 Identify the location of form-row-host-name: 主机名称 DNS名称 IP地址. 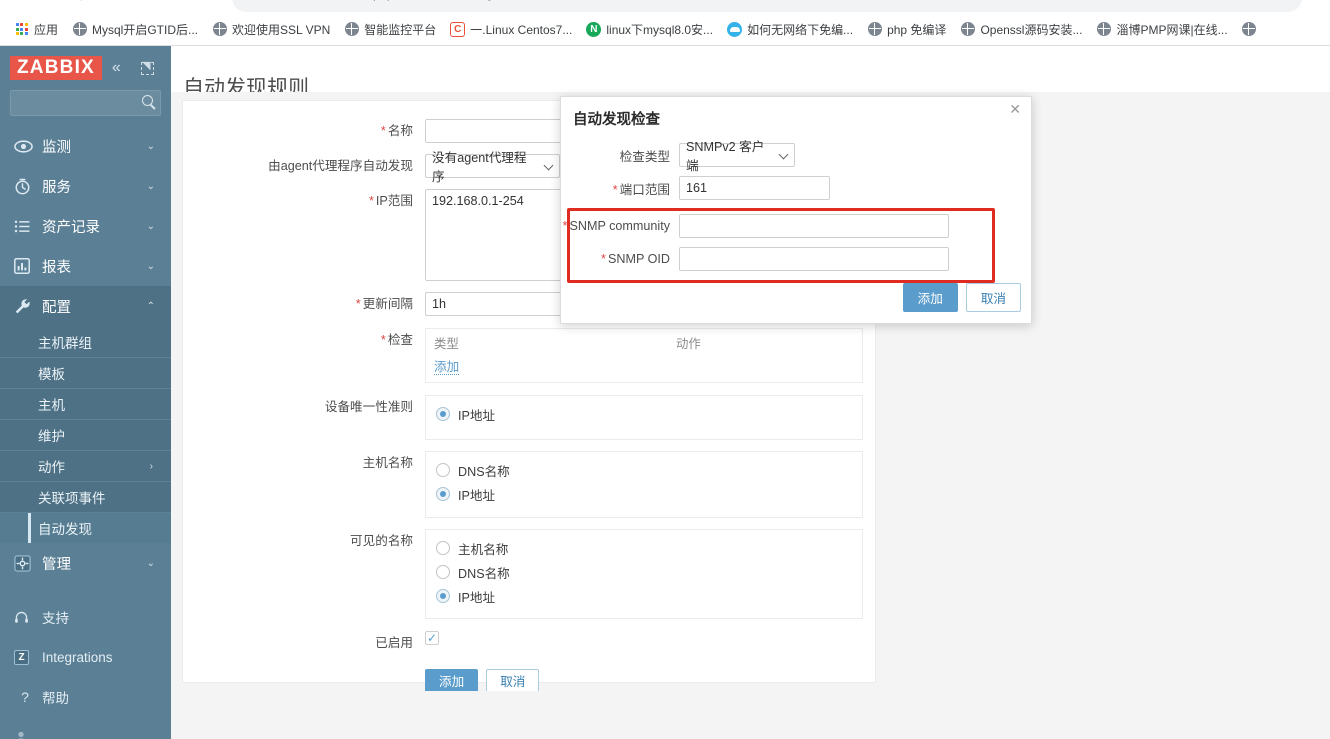
(529, 479).